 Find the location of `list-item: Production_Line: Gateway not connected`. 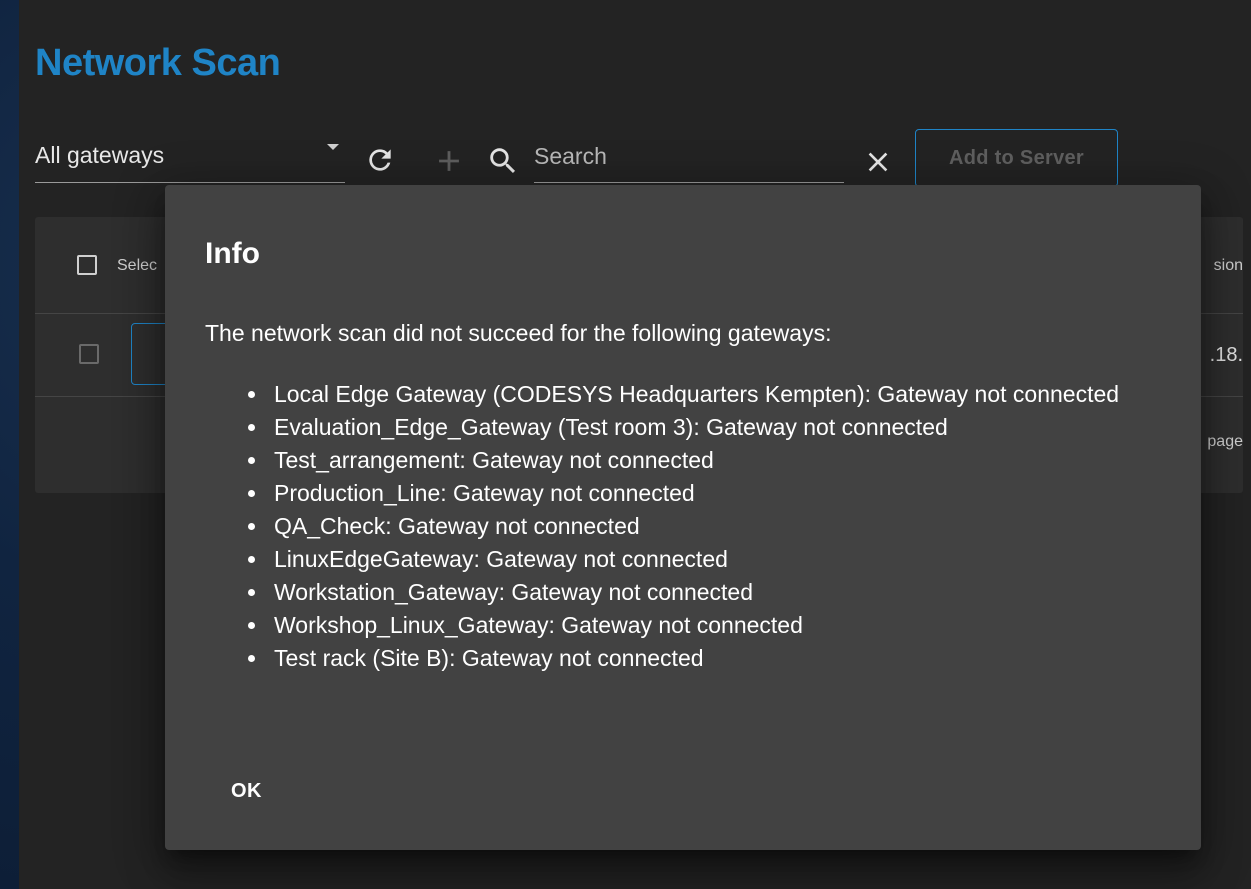

list-item: Production_Line: Gateway not connected is located at coordinates (701, 493).